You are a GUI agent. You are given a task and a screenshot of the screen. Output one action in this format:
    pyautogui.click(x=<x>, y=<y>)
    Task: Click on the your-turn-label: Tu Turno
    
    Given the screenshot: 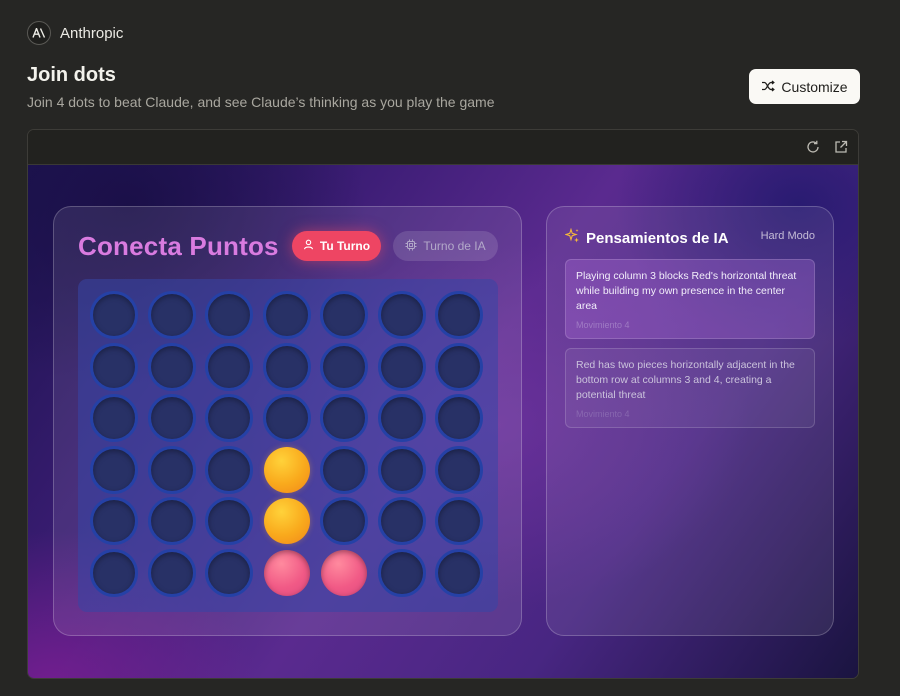 What is the action you would take?
    pyautogui.click(x=345, y=246)
    